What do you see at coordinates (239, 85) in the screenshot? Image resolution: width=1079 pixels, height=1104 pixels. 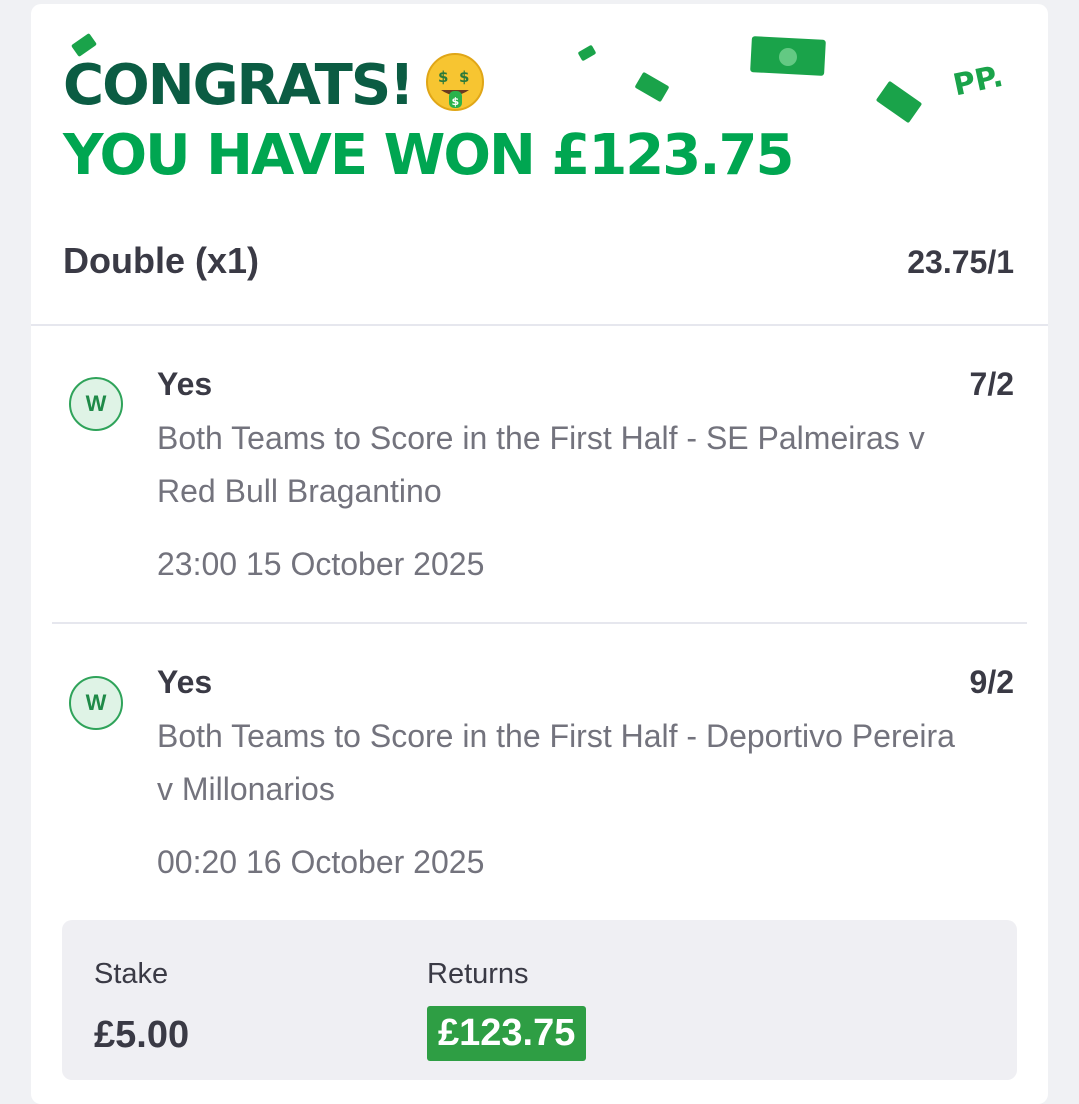 I see `congrats-text: CONGRATS!` at bounding box center [239, 85].